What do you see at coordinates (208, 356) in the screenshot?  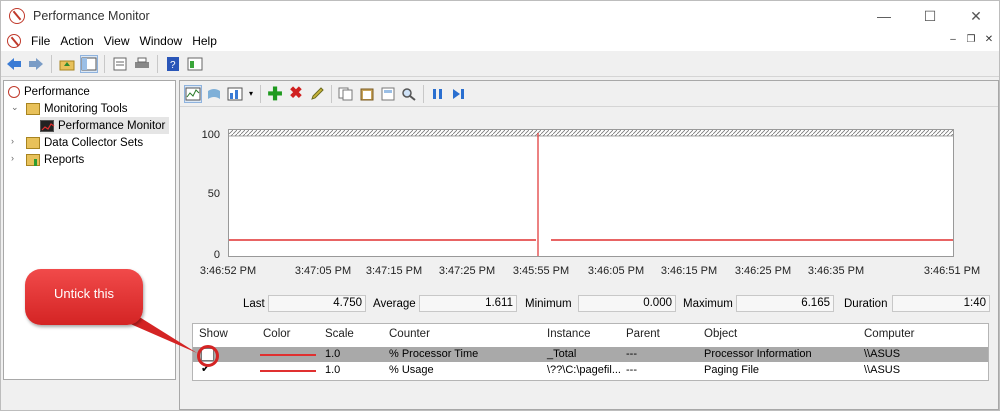 I see `highlight-circle` at bounding box center [208, 356].